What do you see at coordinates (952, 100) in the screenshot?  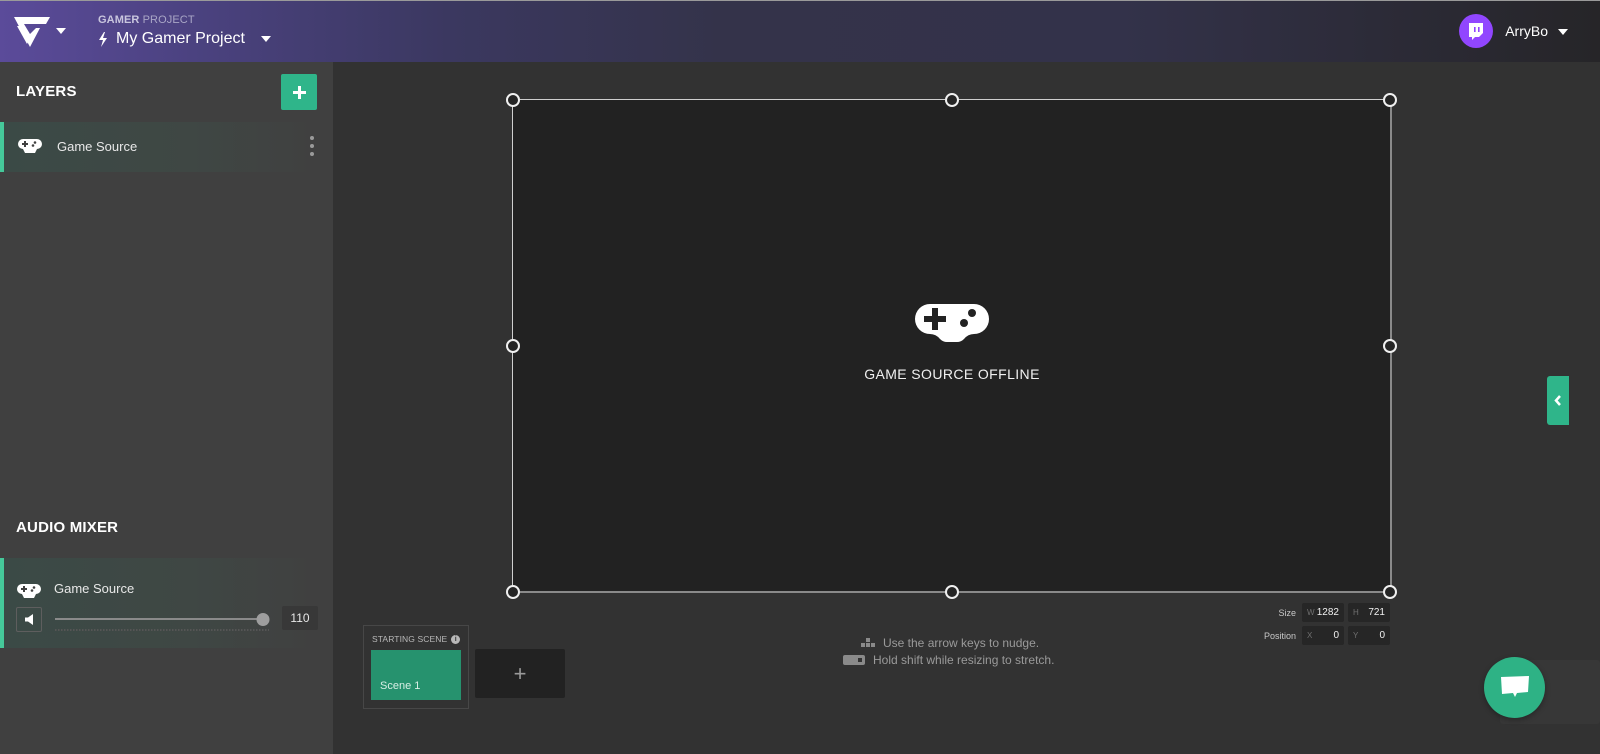 I see `resize-handle-top` at bounding box center [952, 100].